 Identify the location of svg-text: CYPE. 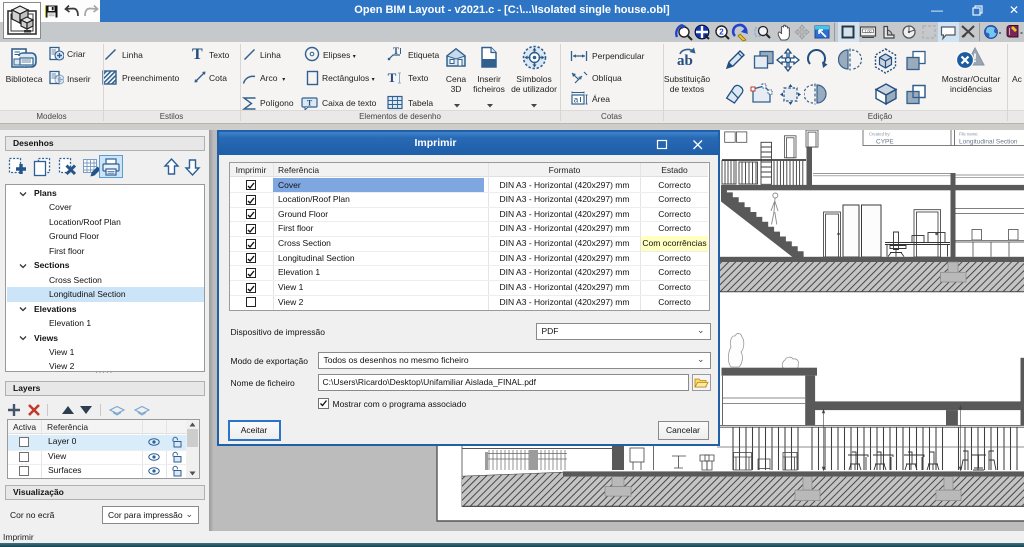
(885, 142).